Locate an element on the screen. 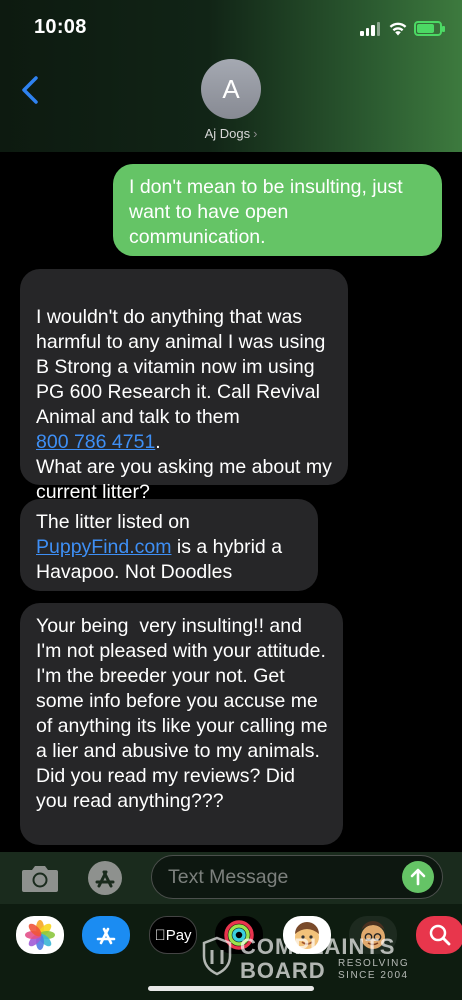 The width and height of the screenshot is (462, 1000). watermark-tag2: SINCE 2004 is located at coordinates (373, 975).